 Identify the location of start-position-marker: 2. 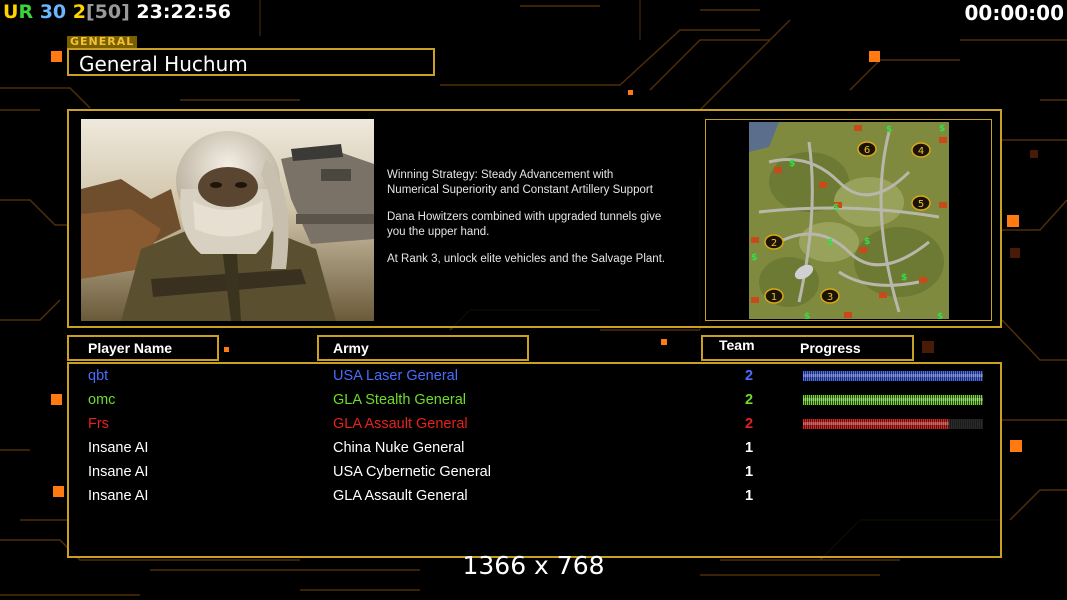
(774, 242).